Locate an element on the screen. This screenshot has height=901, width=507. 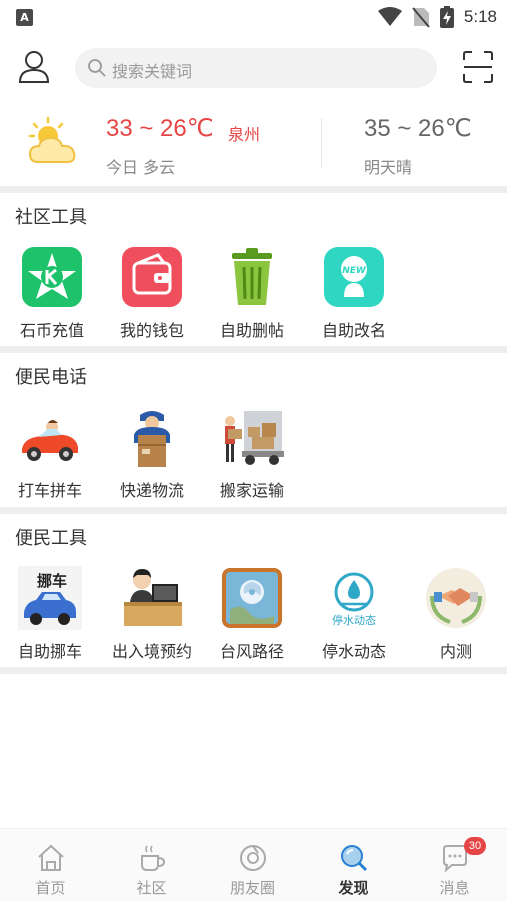
water-outage-icon: 停水动态 is located at coordinates (354, 598).